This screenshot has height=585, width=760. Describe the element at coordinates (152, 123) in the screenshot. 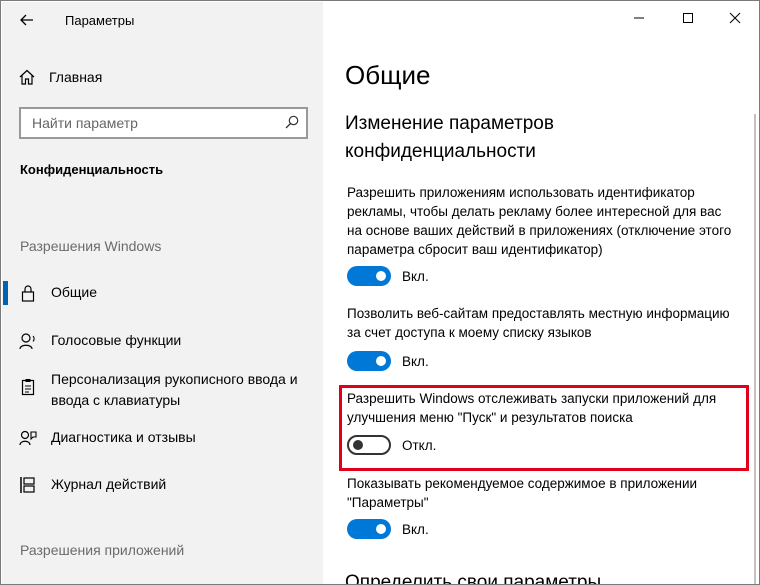

I see `search-input` at that location.